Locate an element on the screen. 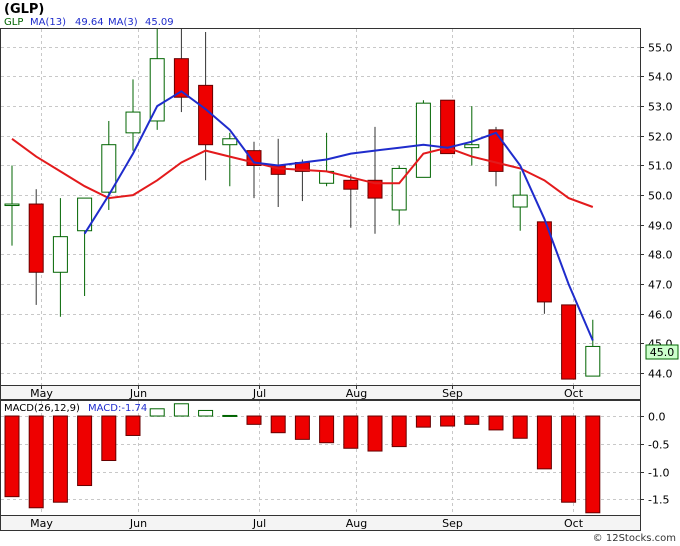 The image size is (680, 546). watermark: © 12Stocks.com is located at coordinates (634, 538).